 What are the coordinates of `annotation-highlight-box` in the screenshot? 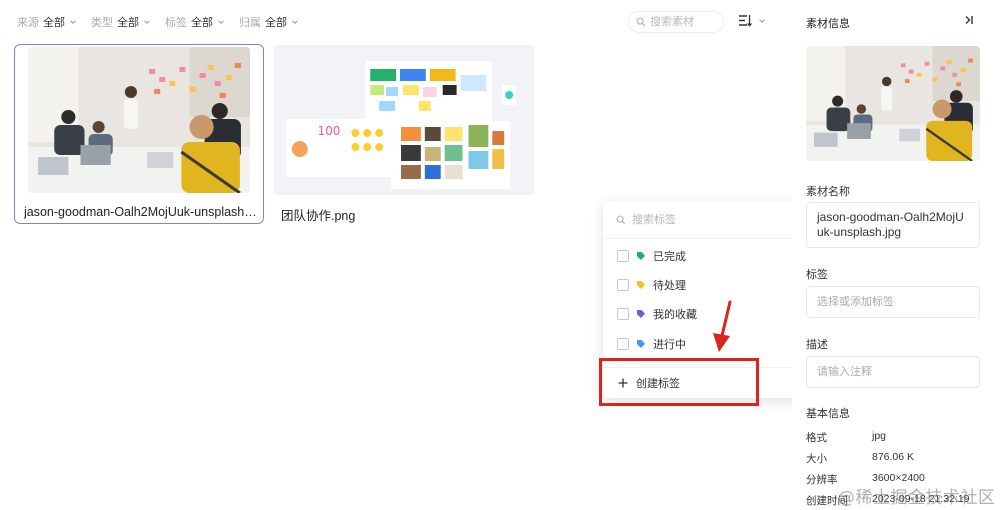 It's located at (679, 382).